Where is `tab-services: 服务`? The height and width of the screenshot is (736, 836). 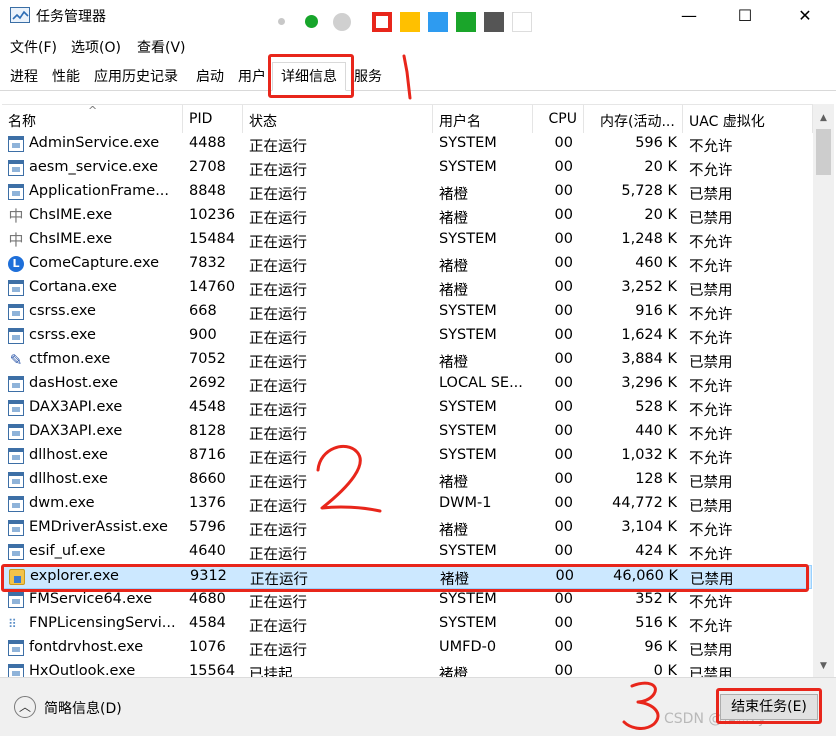 tab-services: 服务 is located at coordinates (368, 76).